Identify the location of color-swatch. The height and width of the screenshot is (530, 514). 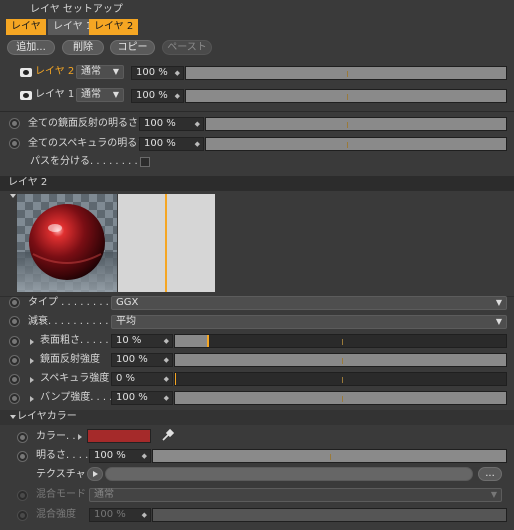
(119, 436).